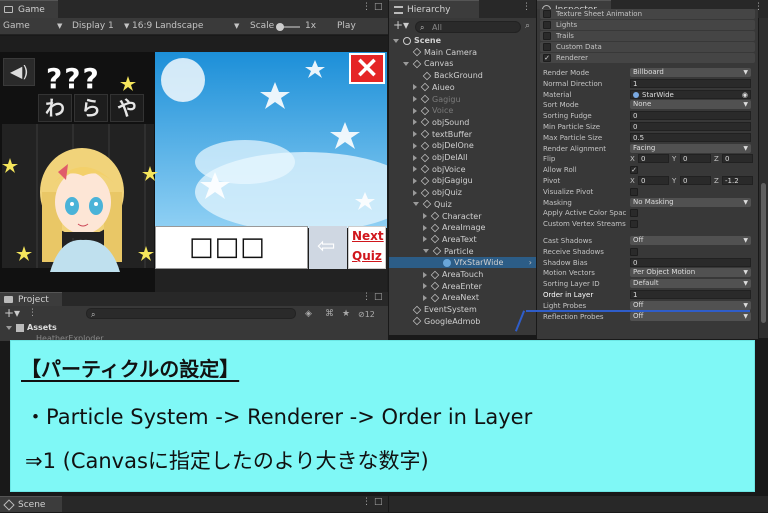 This screenshot has width=768, height=513. Describe the element at coordinates (328, 247) in the screenshot. I see `enter-button: ⇦` at that location.